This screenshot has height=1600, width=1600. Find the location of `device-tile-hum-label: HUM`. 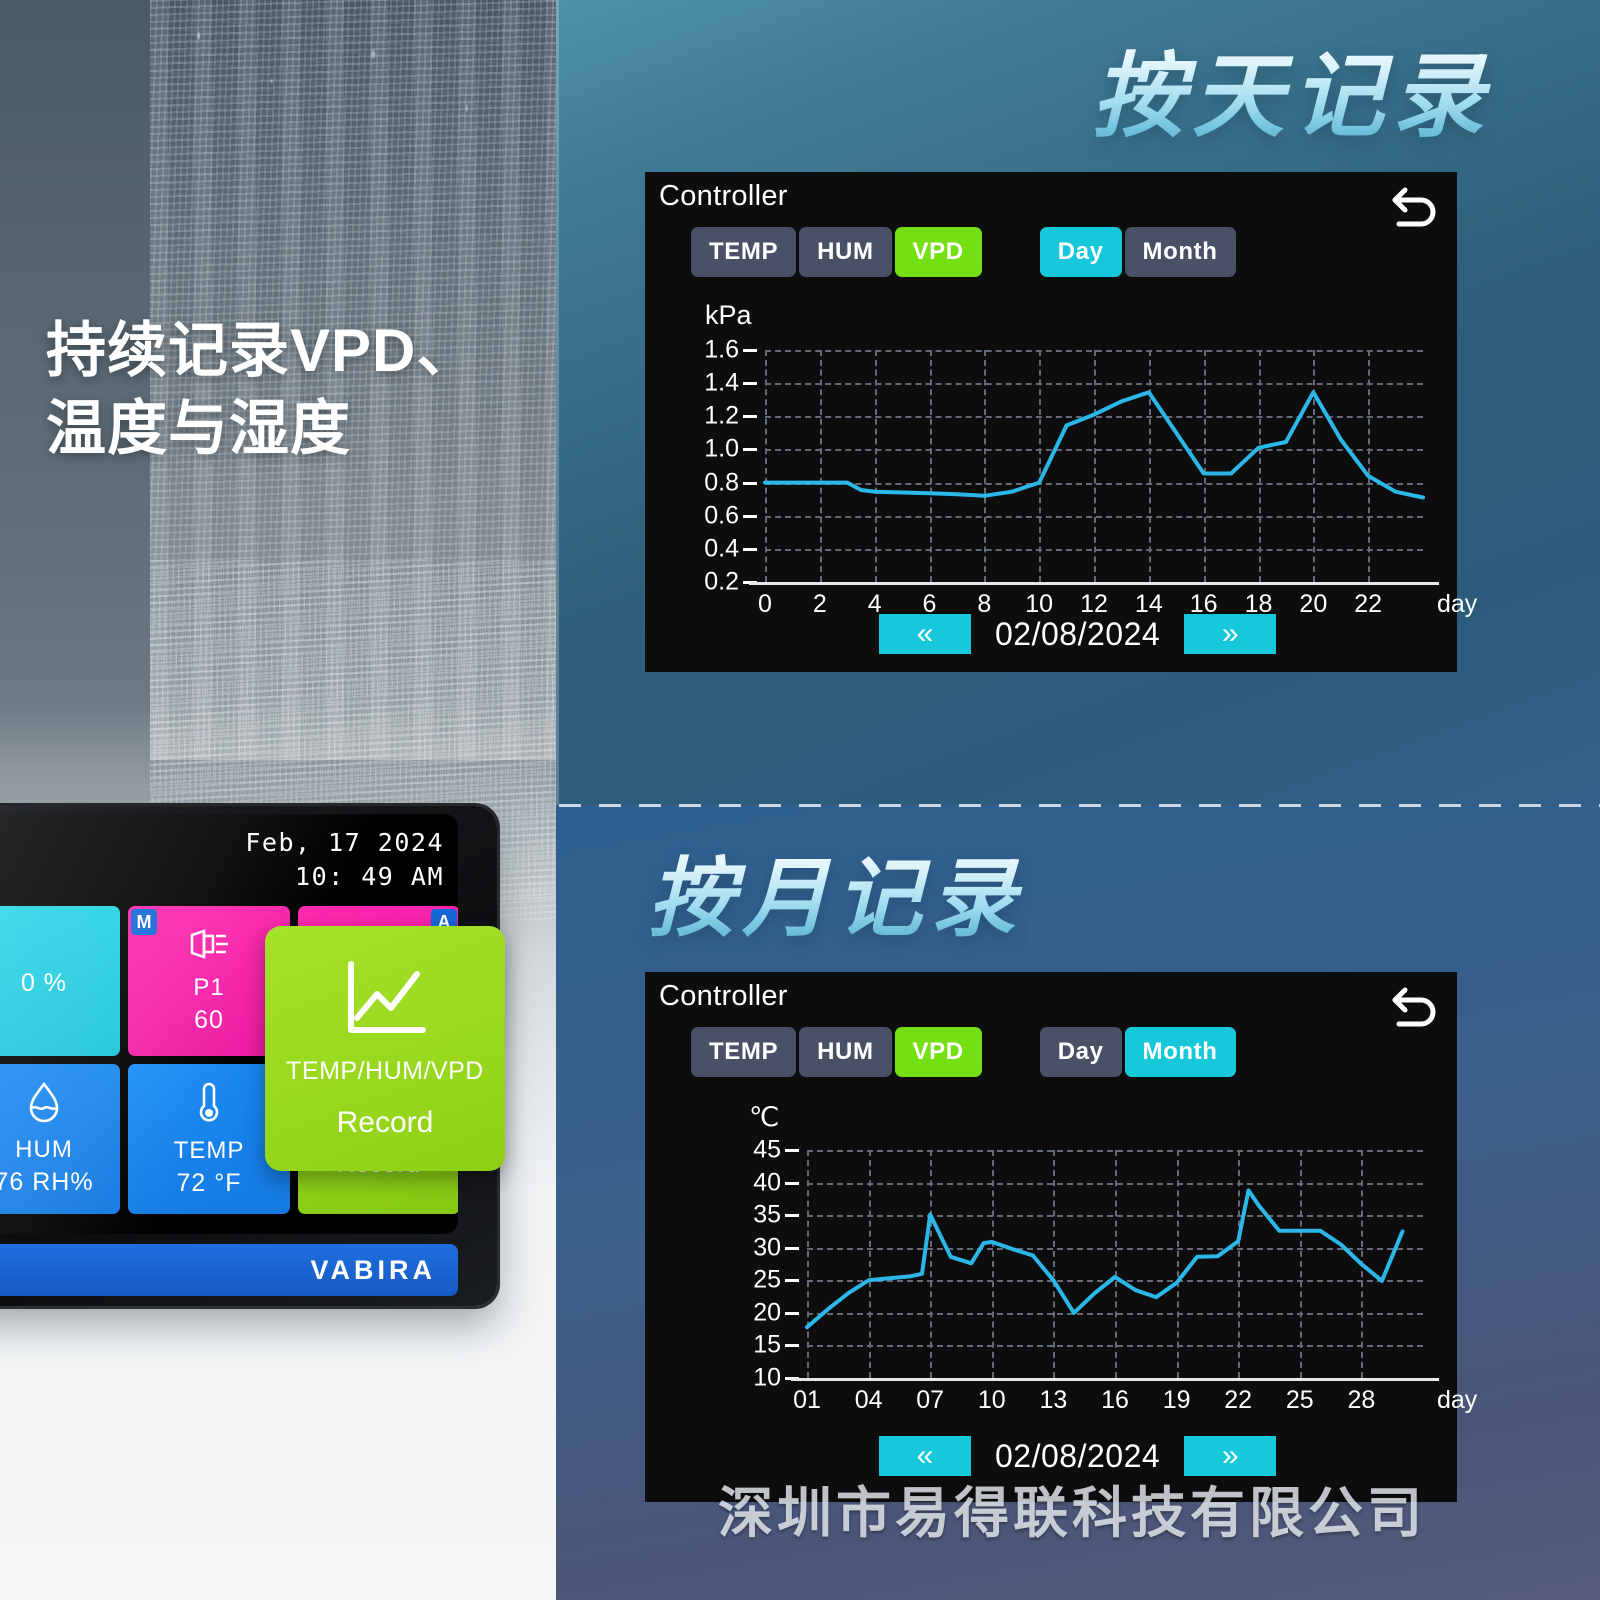

device-tile-hum-label: HUM is located at coordinates (44, 1149).